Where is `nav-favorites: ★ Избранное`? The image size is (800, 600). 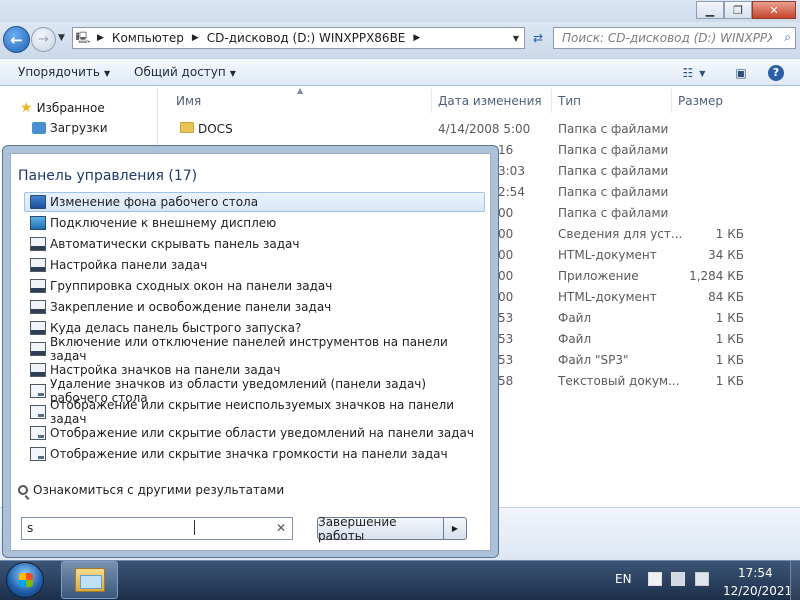
nav-favorites: ★ Избранное is located at coordinates (62, 108).